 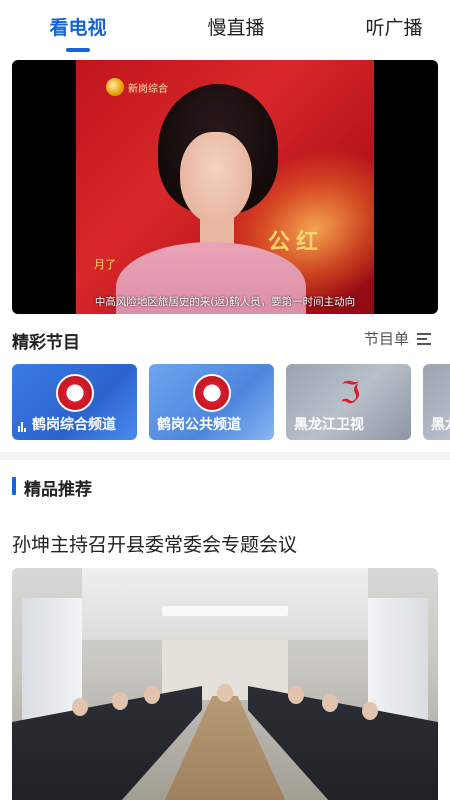 I want to click on channel-card-hegang-public: 鹤岗公共频道, so click(x=211, y=402).